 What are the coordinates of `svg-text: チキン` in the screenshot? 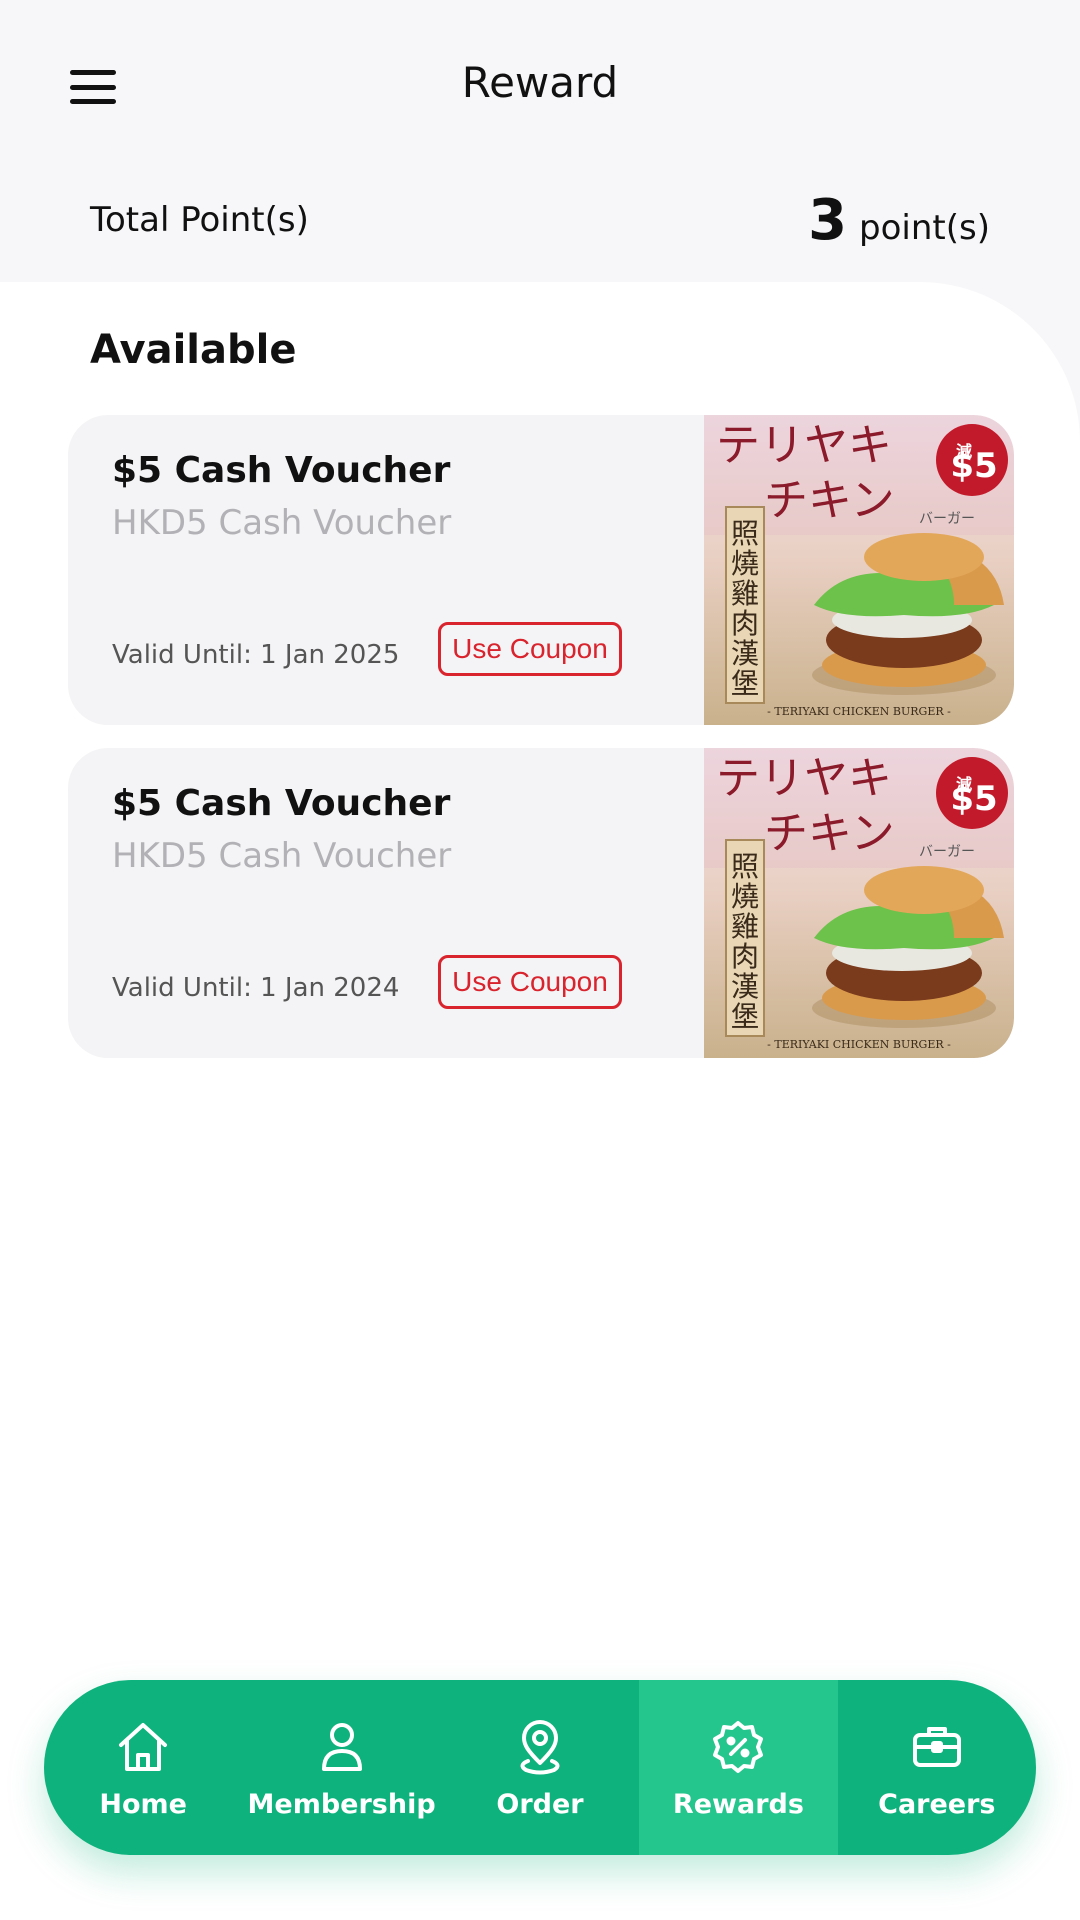 It's located at (829, 833).